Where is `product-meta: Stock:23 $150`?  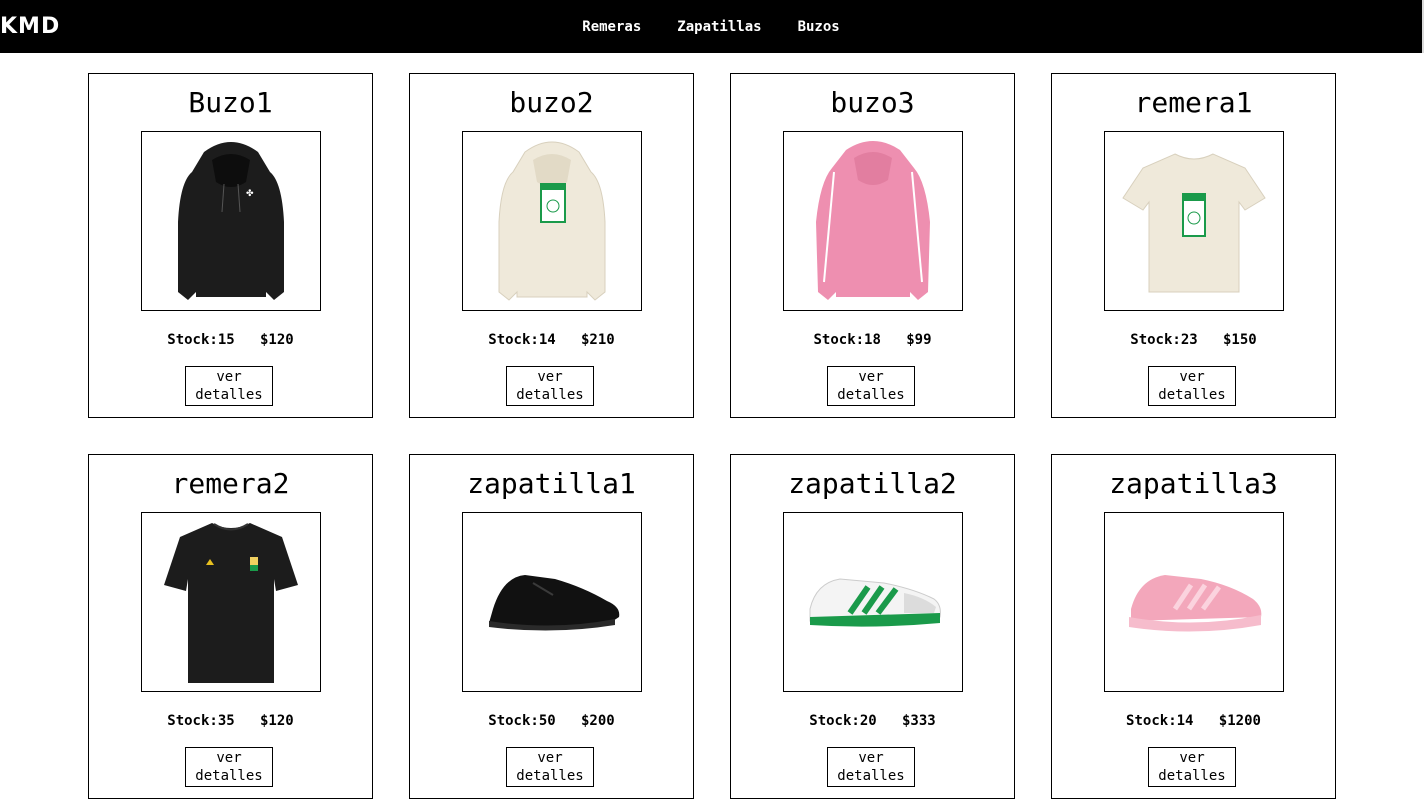 product-meta: Stock:23 $150 is located at coordinates (1193, 340).